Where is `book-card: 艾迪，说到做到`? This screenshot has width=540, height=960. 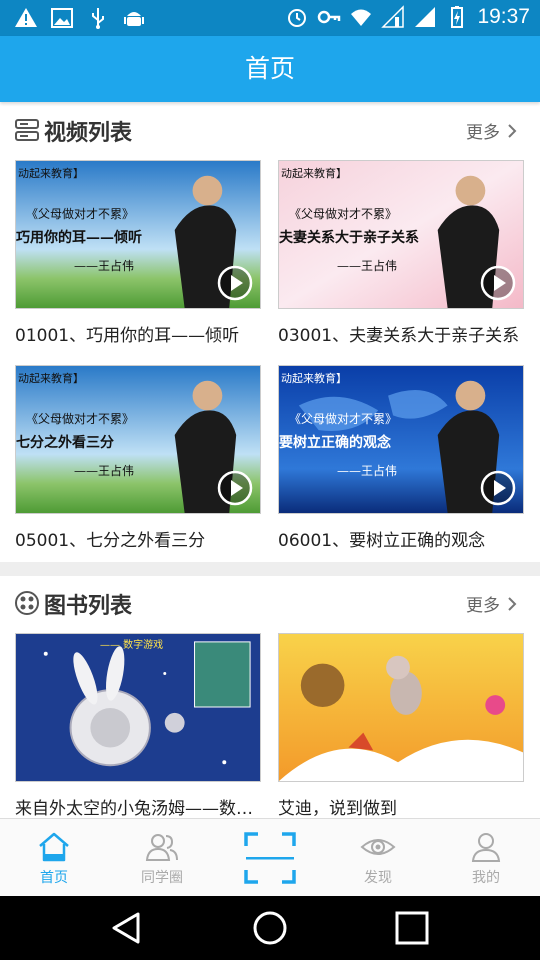
book-card: 艾迪，说到做到 is located at coordinates (401, 726).